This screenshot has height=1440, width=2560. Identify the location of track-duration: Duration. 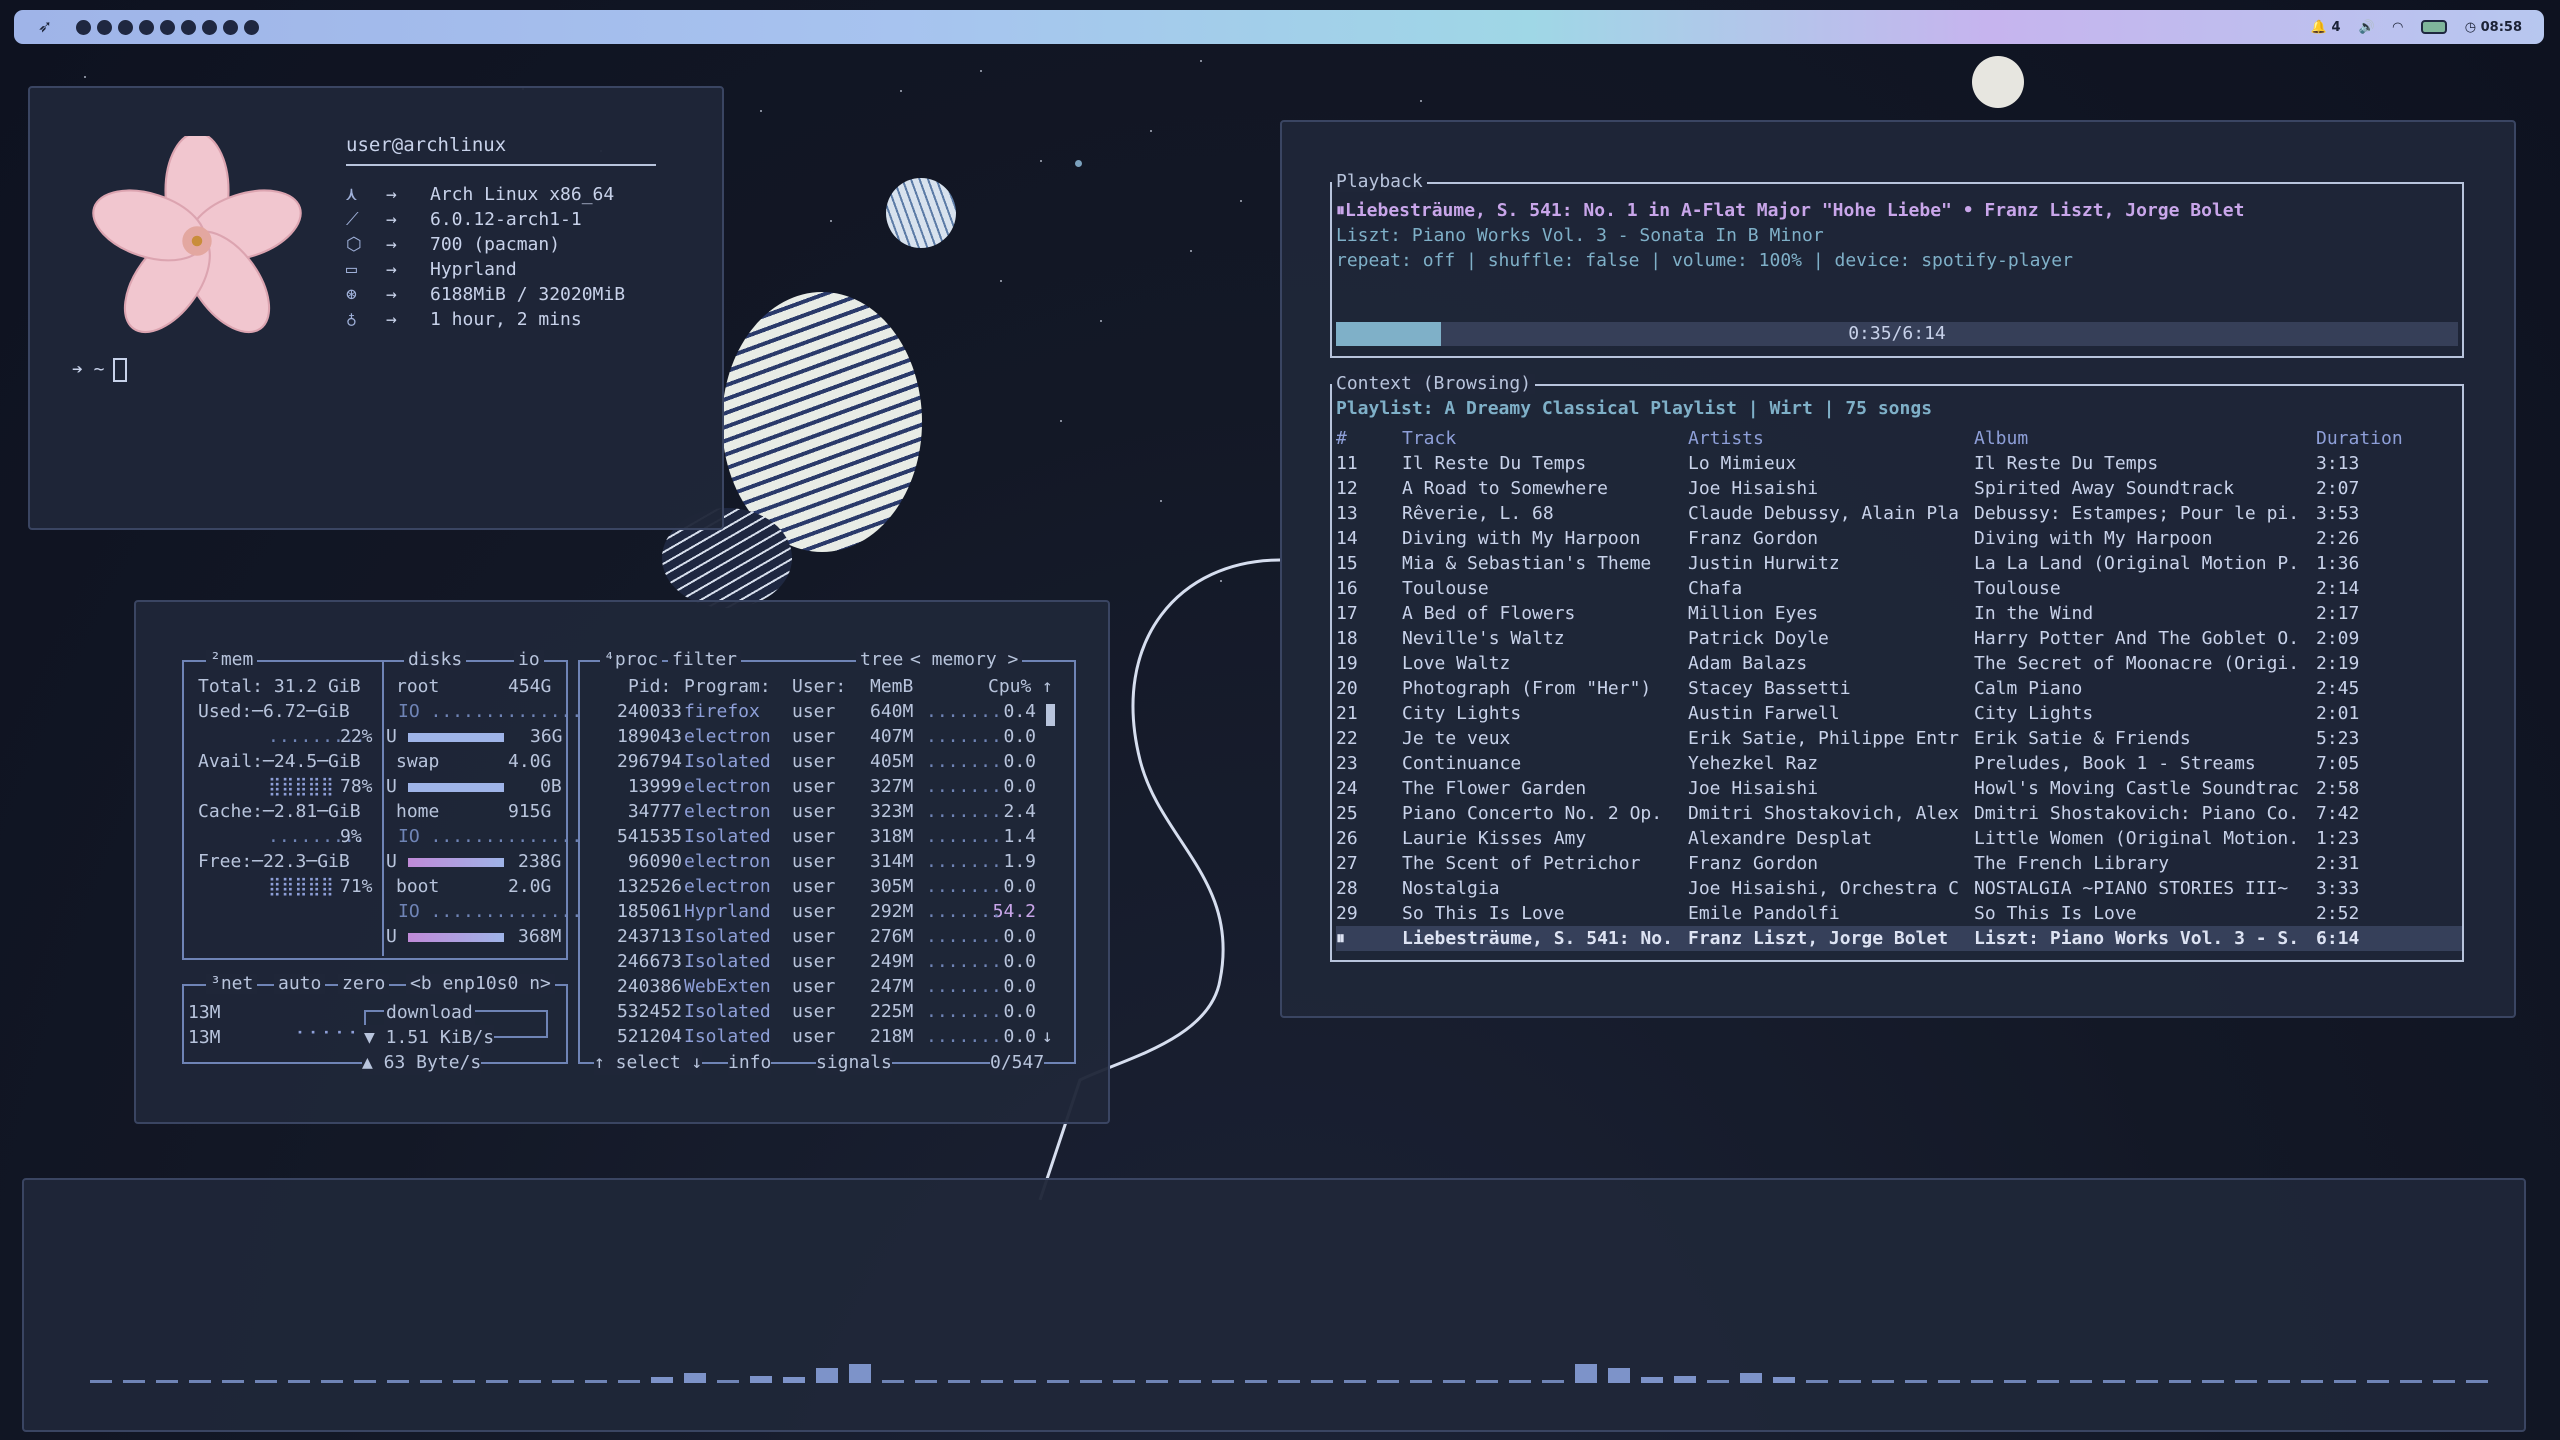
(2359, 438).